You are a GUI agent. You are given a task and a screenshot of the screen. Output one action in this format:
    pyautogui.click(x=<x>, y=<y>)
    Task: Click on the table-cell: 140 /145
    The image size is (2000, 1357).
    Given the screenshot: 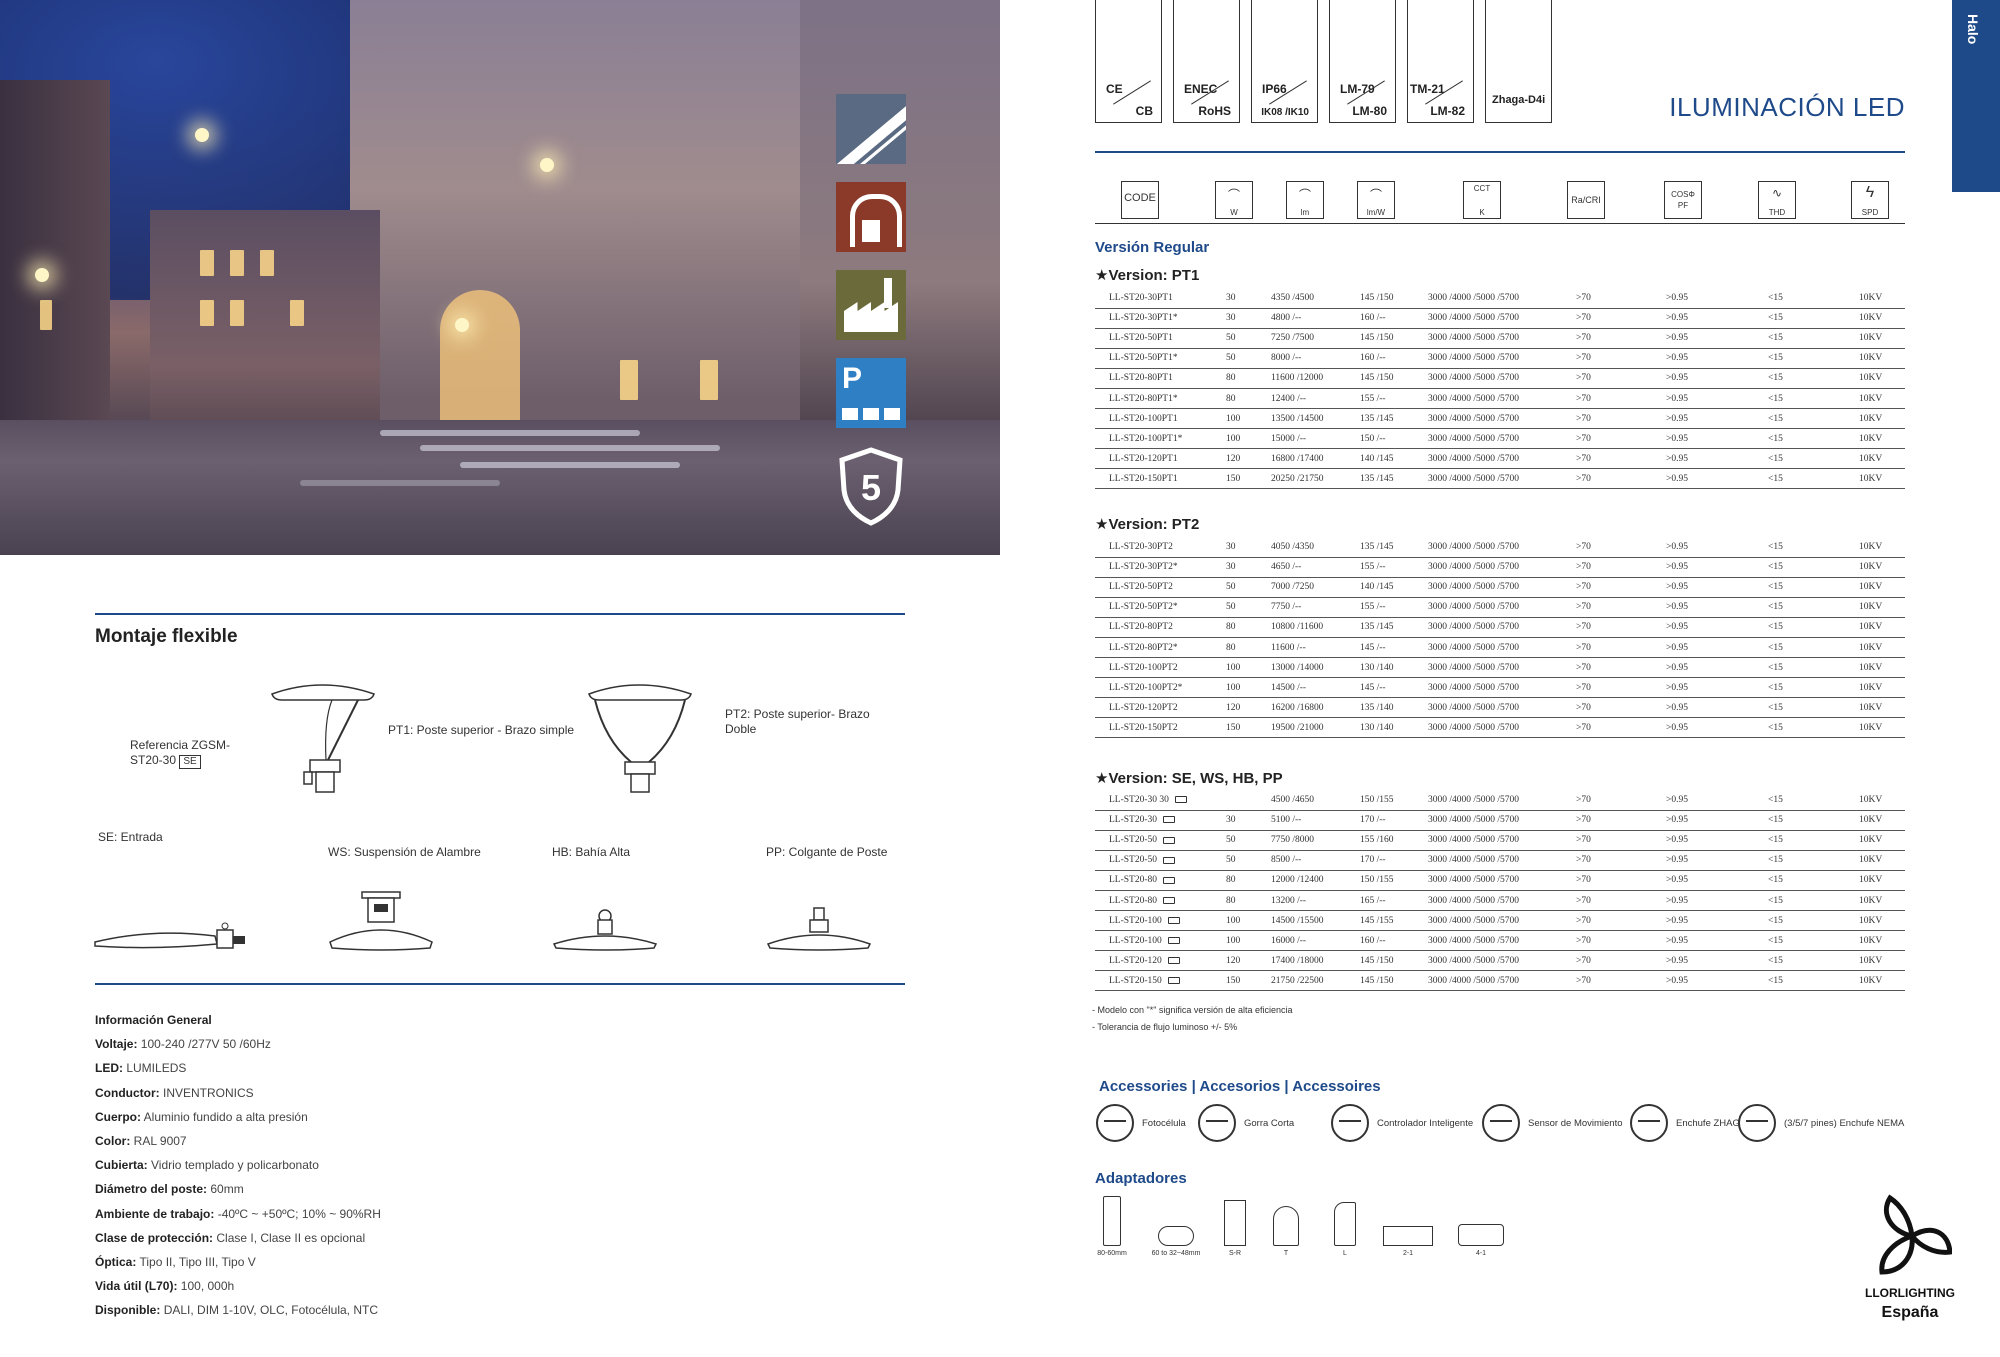 What is the action you would take?
    pyautogui.click(x=1394, y=587)
    